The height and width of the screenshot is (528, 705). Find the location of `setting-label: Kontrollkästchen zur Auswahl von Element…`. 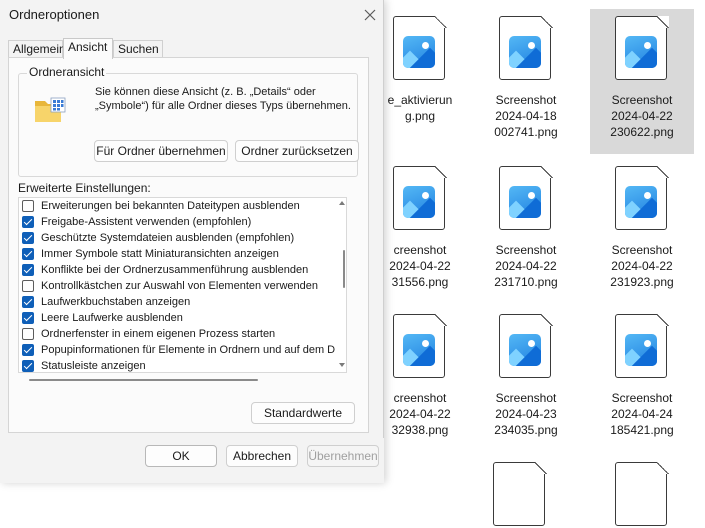

setting-label: Kontrollkästchen zur Auswahl von Element… is located at coordinates (179, 286).